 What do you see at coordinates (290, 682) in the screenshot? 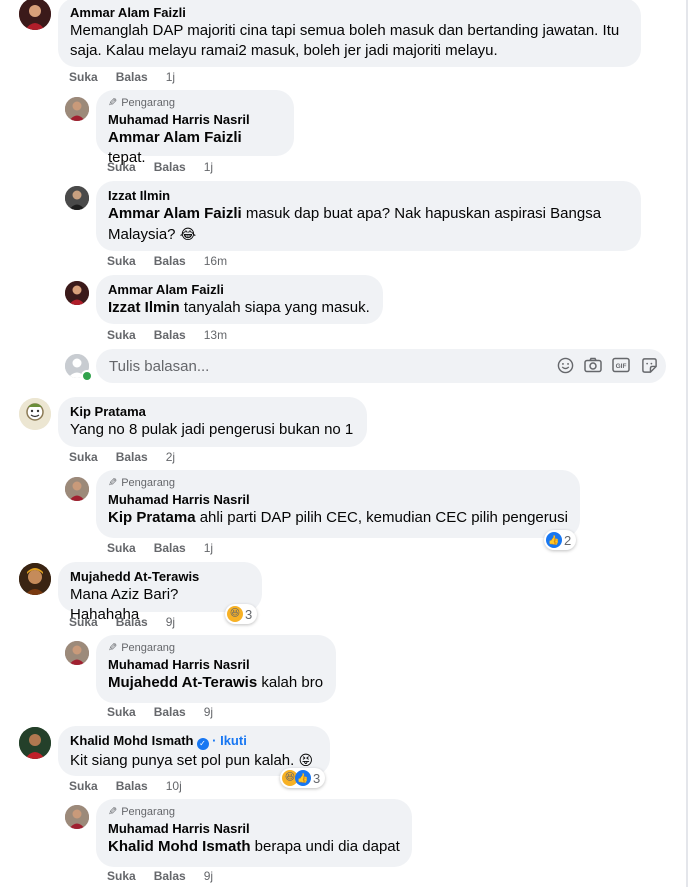
I see `comment-text: kalah bro` at bounding box center [290, 682].